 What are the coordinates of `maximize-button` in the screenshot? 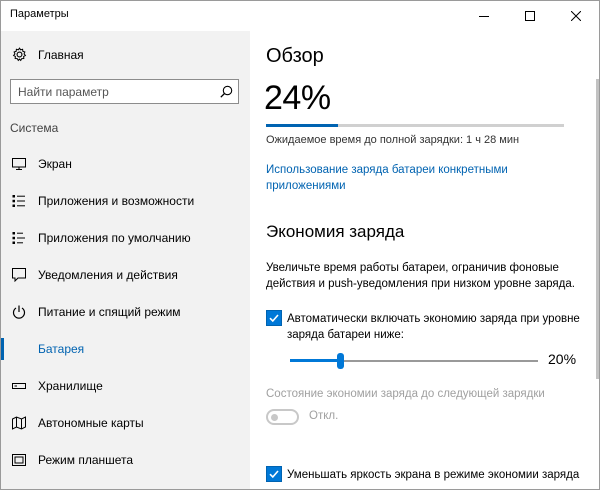 It's located at (530, 16).